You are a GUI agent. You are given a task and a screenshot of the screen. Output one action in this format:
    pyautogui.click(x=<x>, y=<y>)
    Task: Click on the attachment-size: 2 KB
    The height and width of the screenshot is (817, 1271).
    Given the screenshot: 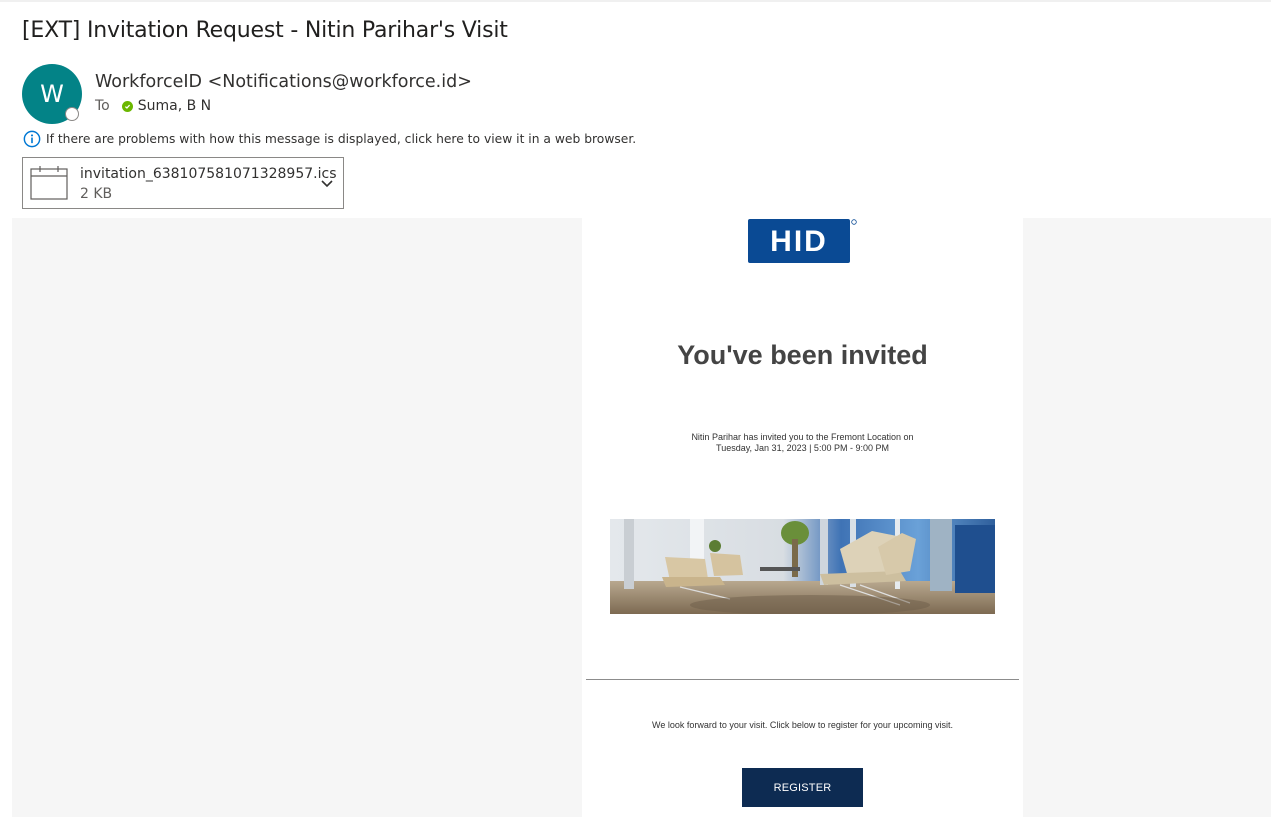 What is the action you would take?
    pyautogui.click(x=96, y=194)
    